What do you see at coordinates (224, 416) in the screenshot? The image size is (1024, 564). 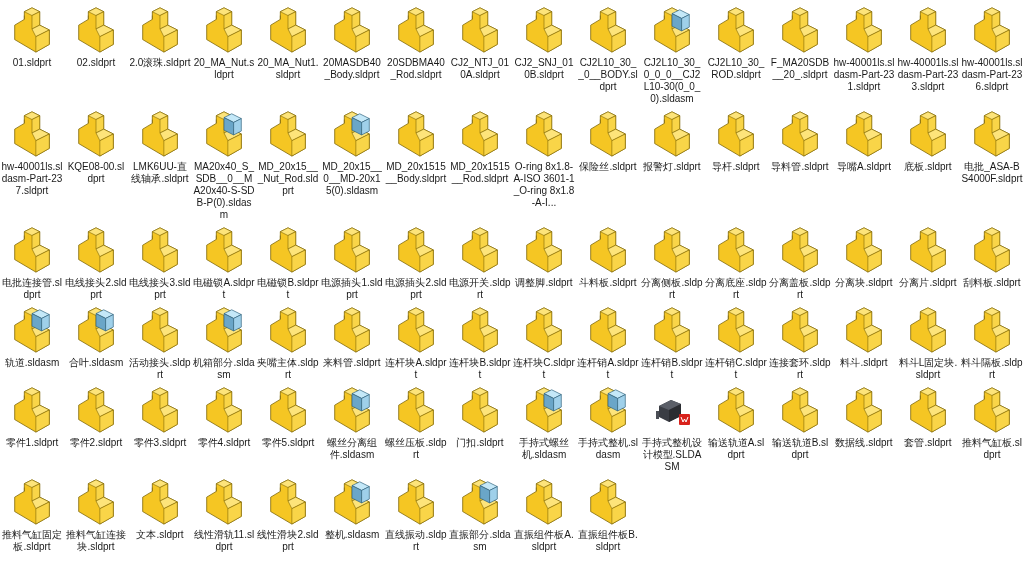 I see `file-item: 零件4.sldprt` at bounding box center [224, 416].